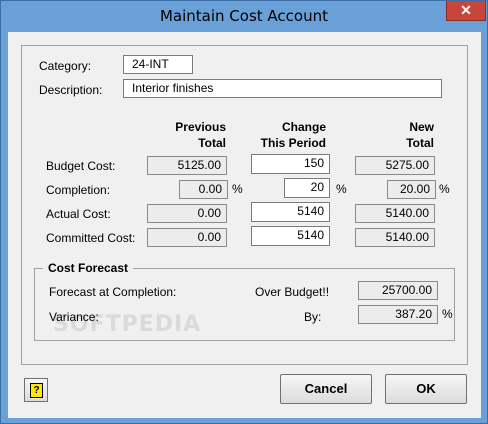  Describe the element at coordinates (113, 292) in the screenshot. I see `forecast-at-completion-label: Forecast at Completion:` at that location.